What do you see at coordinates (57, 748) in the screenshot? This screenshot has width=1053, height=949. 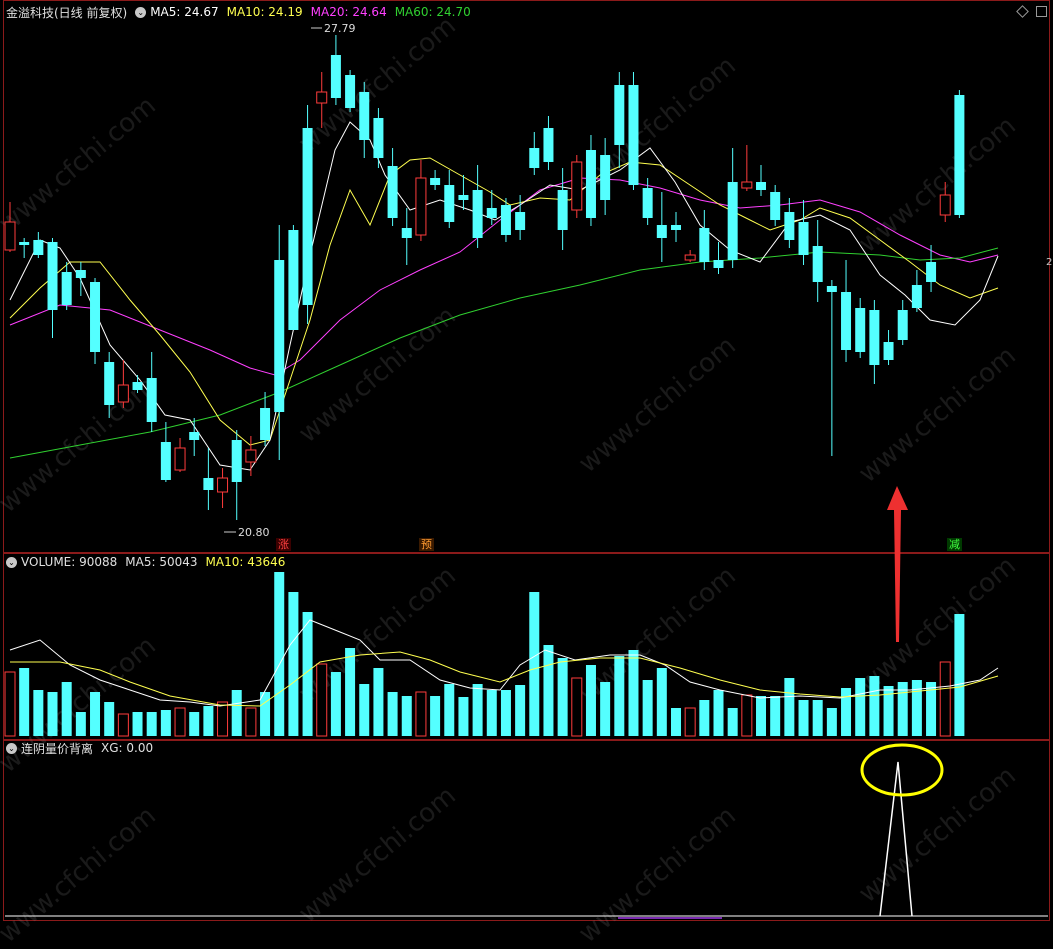 I see `indicator-title: 连阴量价背离` at bounding box center [57, 748].